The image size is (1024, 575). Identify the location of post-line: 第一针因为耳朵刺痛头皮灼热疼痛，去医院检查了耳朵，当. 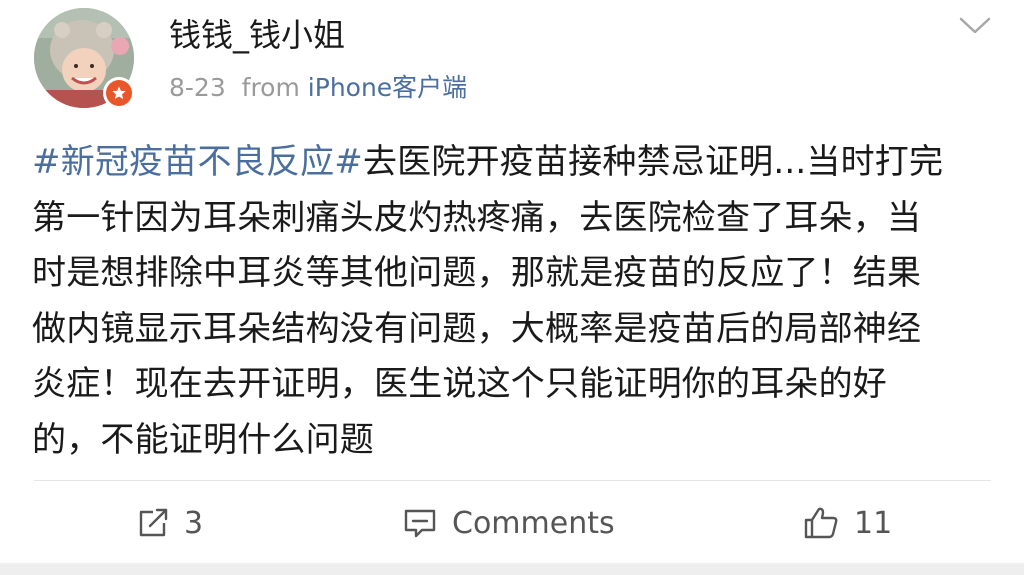
(477, 217).